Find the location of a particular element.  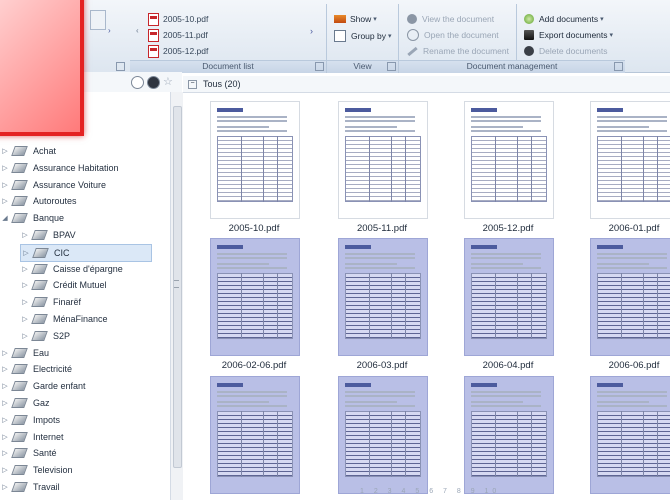

document-filename: 2006-03.pdf is located at coordinates (382, 365).